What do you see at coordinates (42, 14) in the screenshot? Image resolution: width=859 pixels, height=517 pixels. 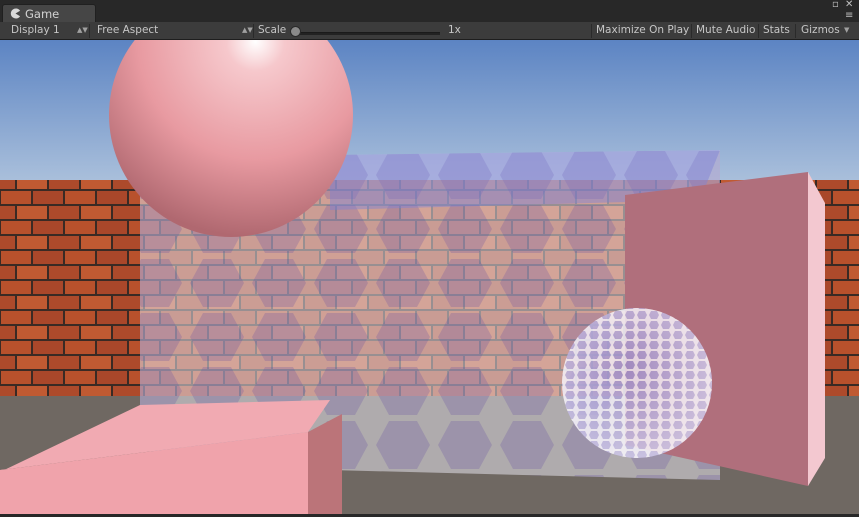 I see `tab-game-label: Game` at bounding box center [42, 14].